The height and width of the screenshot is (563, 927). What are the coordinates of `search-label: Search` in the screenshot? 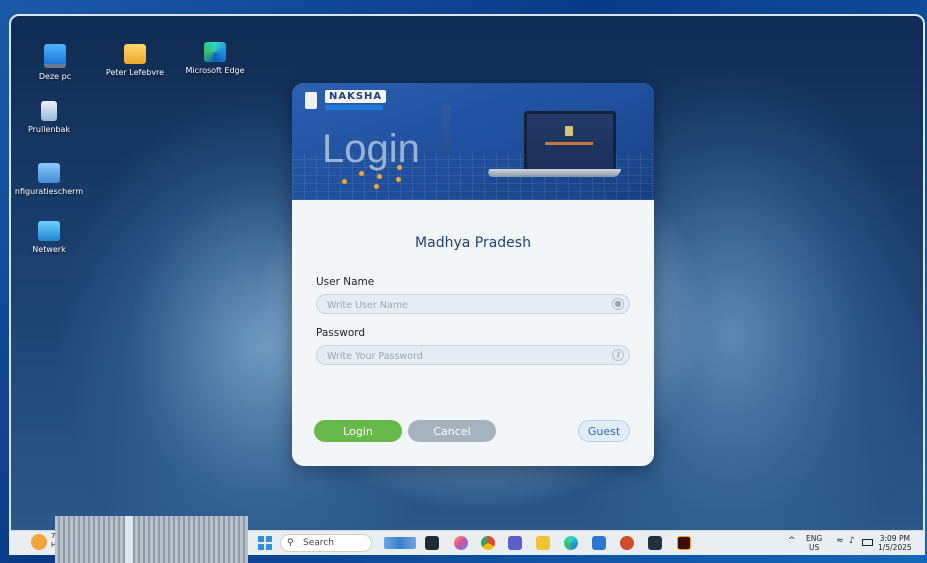 It's located at (318, 543).